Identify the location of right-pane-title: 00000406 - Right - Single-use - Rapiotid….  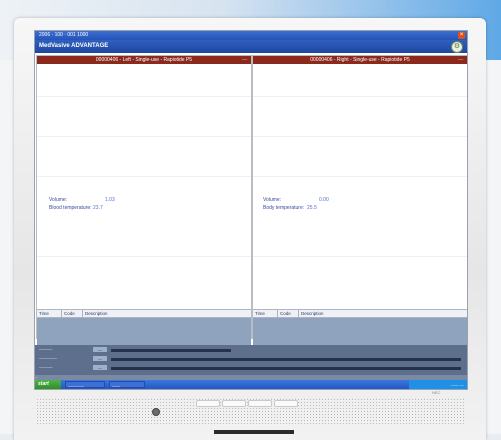
(360, 60).